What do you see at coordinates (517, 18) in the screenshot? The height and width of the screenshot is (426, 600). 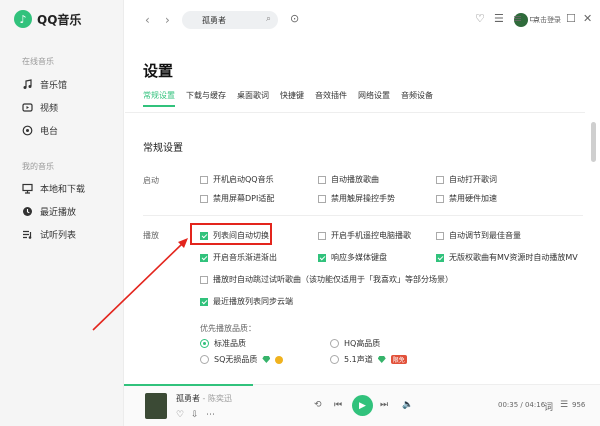 I see `menu-icon: ≡` at bounding box center [517, 18].